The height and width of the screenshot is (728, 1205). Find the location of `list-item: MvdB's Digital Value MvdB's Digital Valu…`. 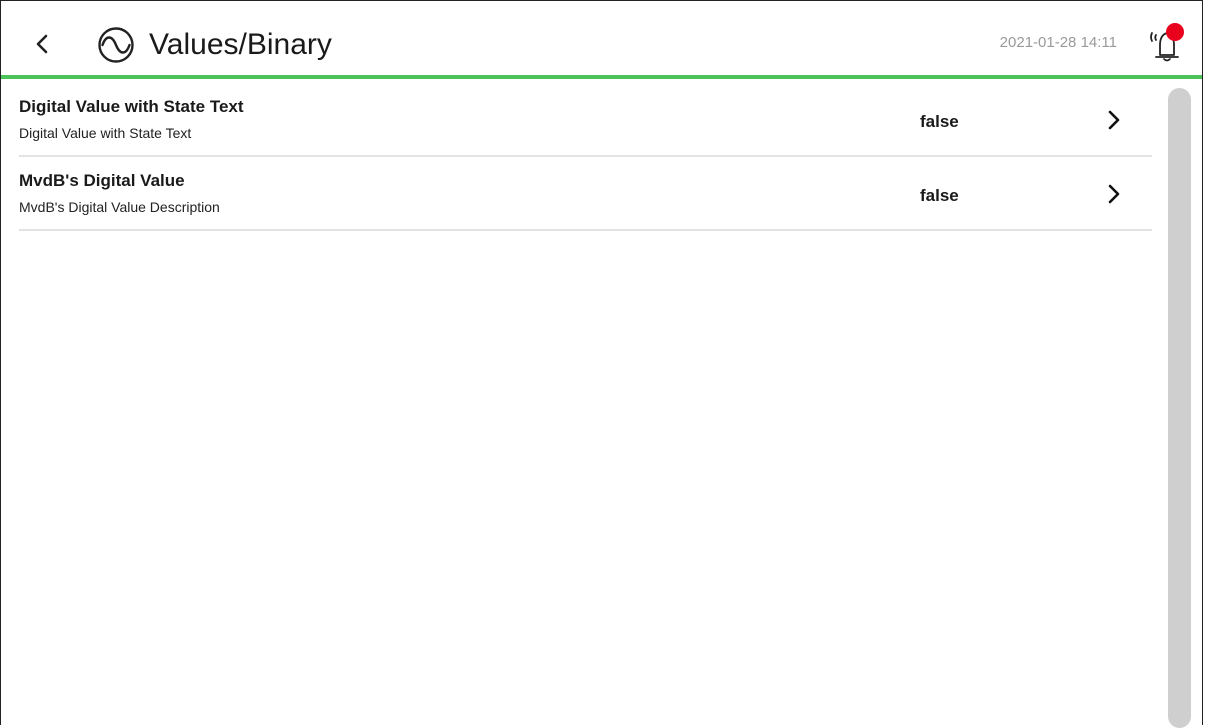

list-item: MvdB's Digital Value MvdB's Digital Valu… is located at coordinates (585, 194).